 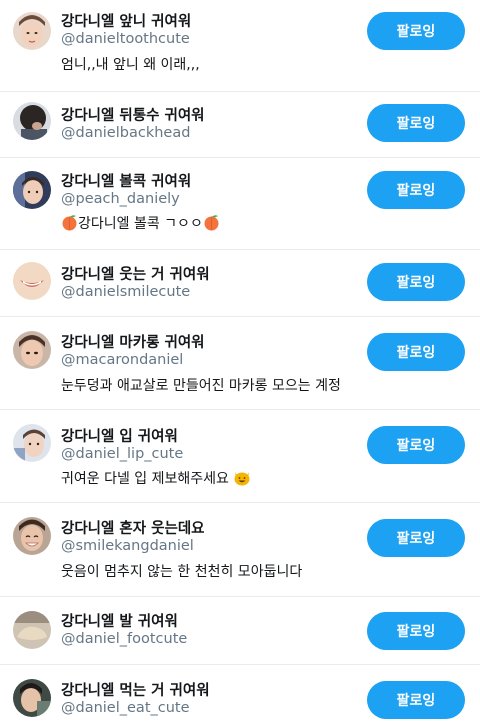 I want to click on account-handle: @macarondaniel, so click(x=122, y=360).